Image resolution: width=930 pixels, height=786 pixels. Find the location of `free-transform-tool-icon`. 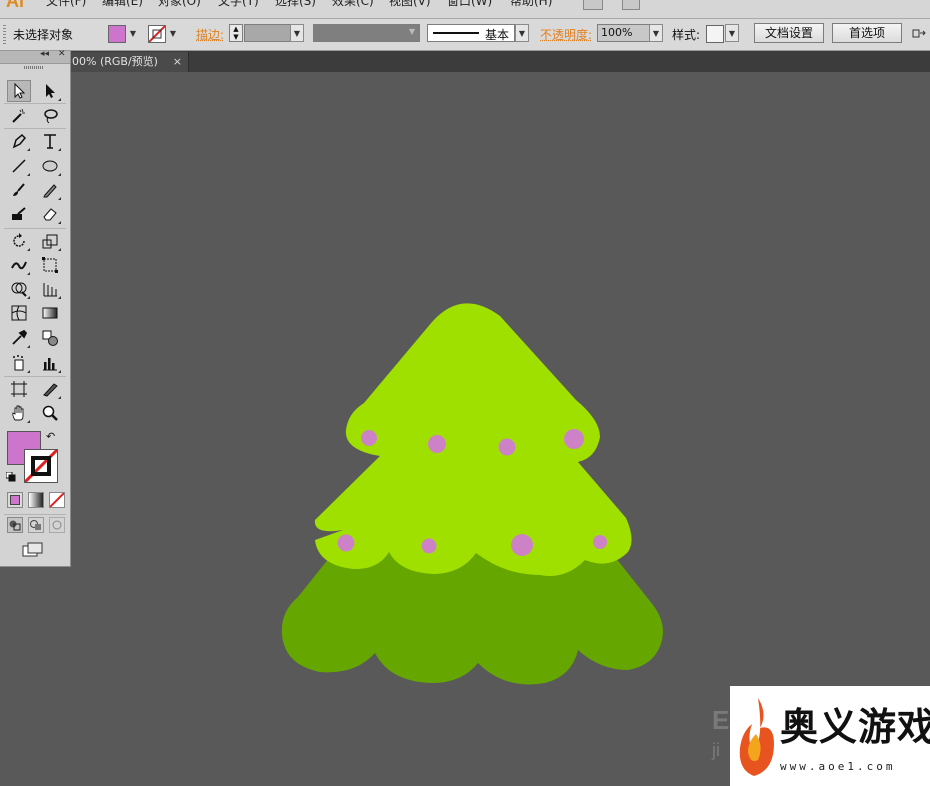

free-transform-tool-icon is located at coordinates (50, 265).